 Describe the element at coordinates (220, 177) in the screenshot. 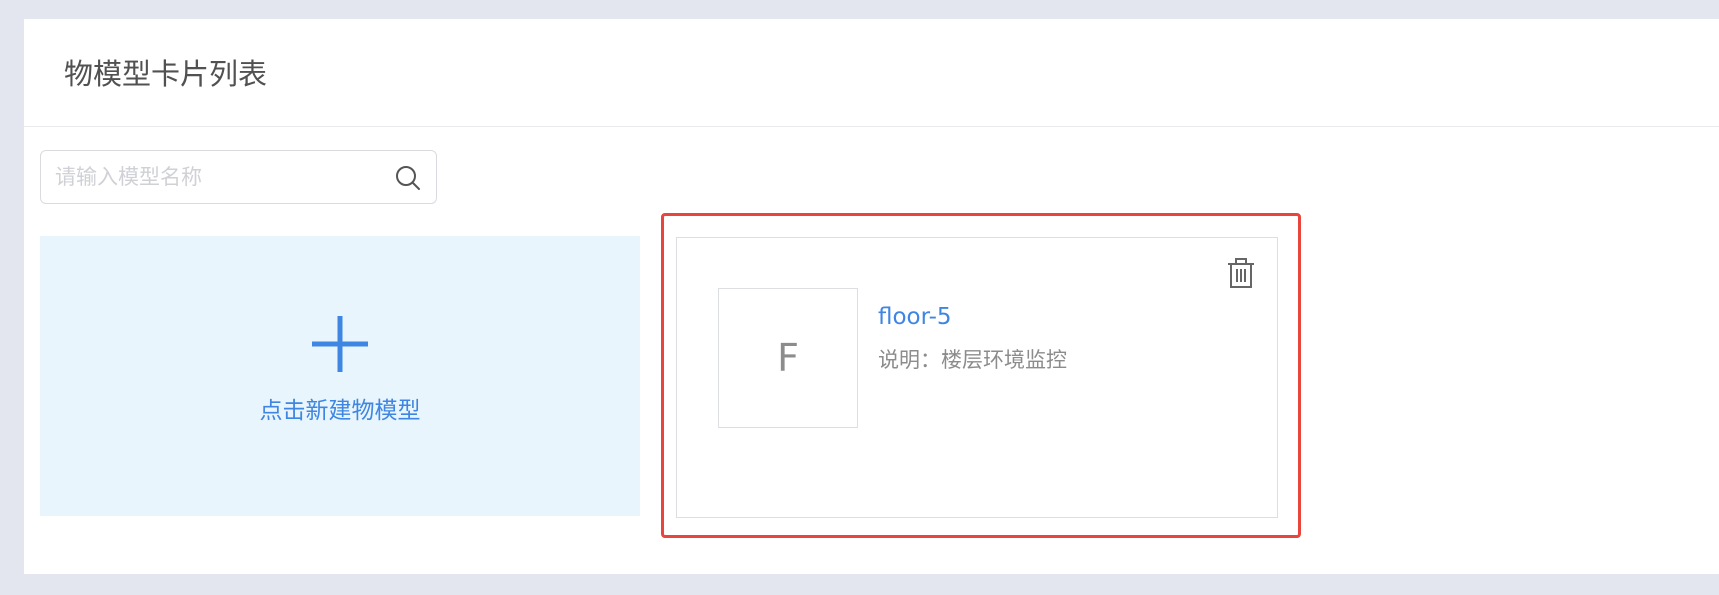

I see `search-input` at that location.